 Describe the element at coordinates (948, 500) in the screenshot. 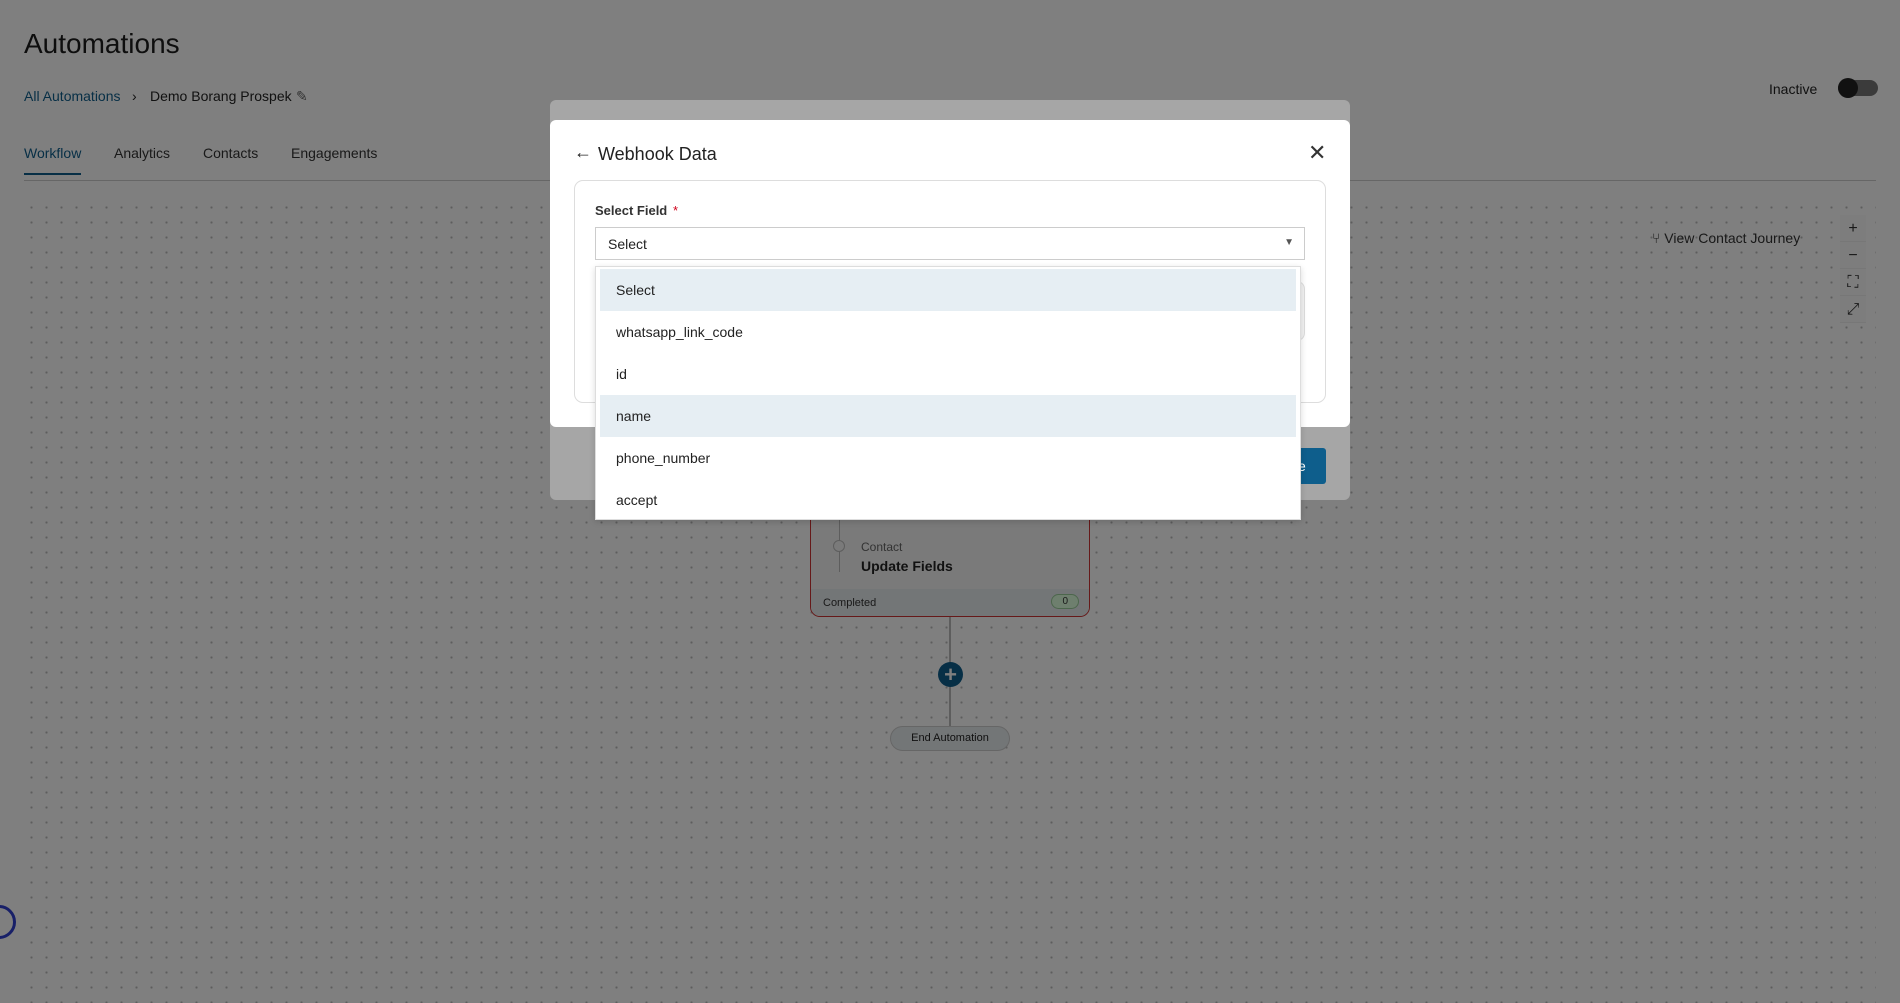

I see `option-accept: accept` at that location.